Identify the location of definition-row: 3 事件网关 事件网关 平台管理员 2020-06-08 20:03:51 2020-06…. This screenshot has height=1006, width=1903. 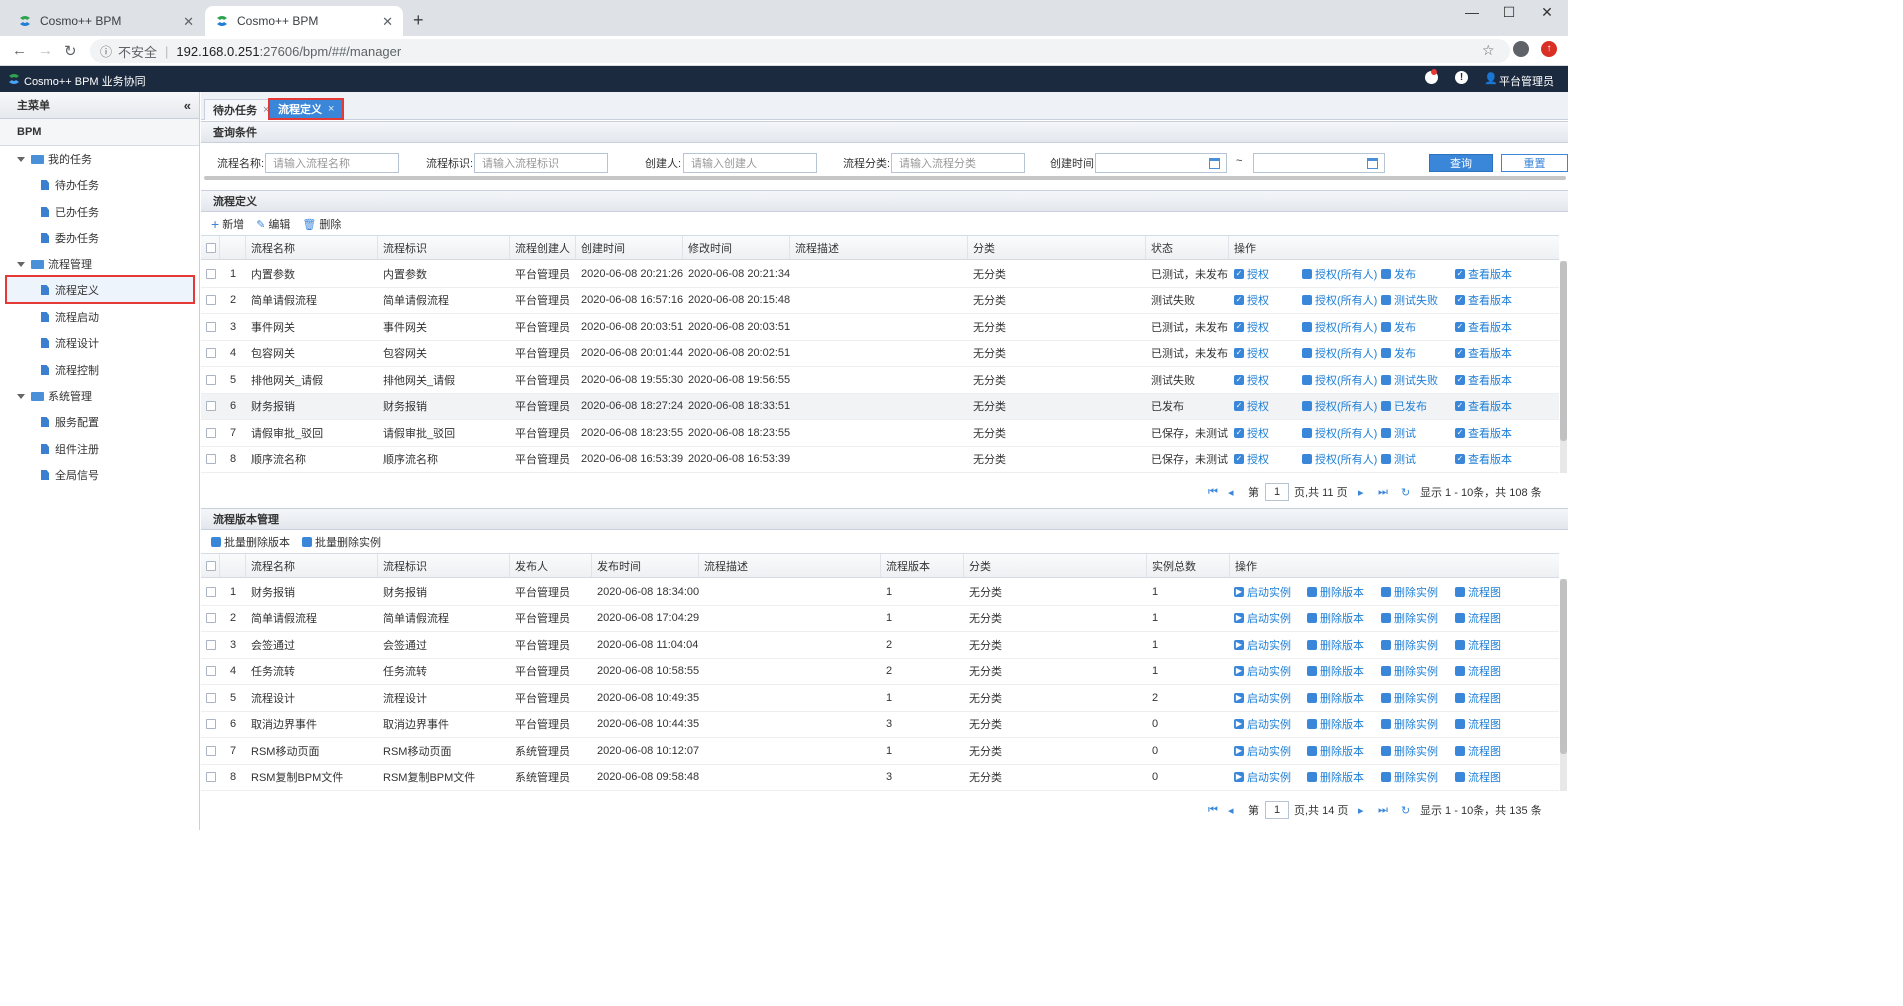
(880, 327).